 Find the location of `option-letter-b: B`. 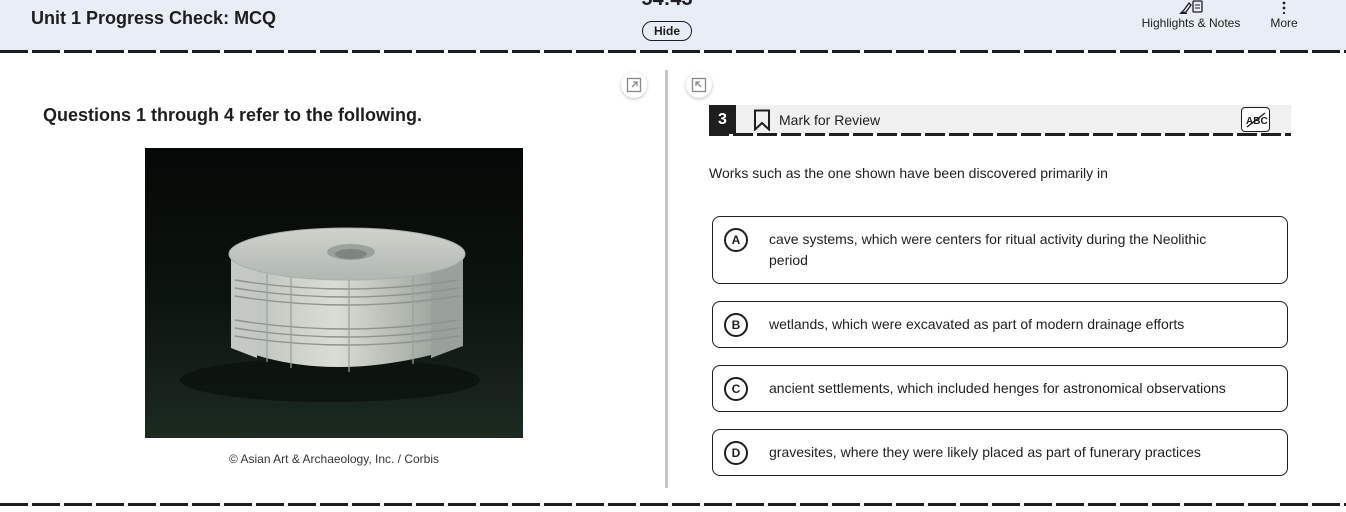

option-letter-b: B is located at coordinates (736, 325).